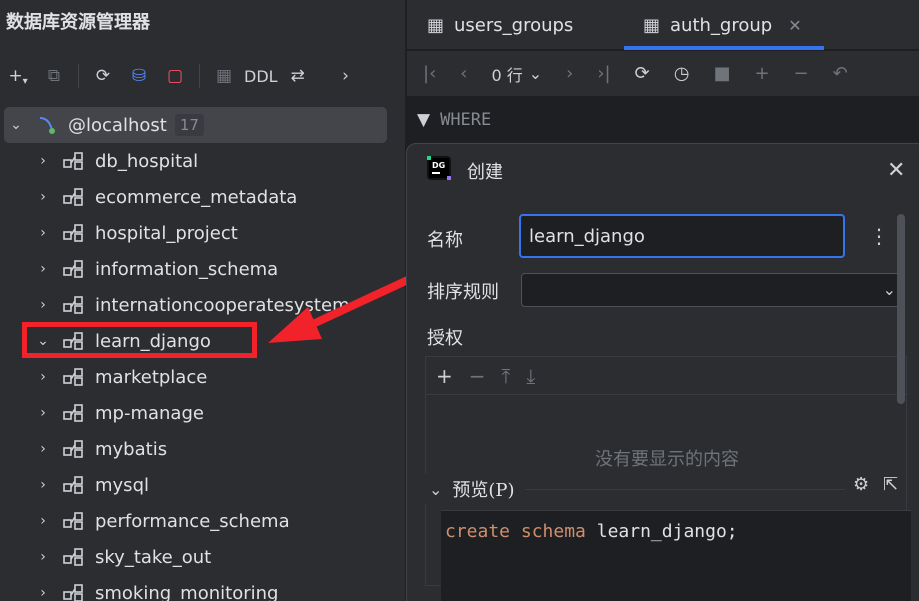 The height and width of the screenshot is (601, 919). What do you see at coordinates (131, 449) in the screenshot?
I see `schema-label: mybatis` at bounding box center [131, 449].